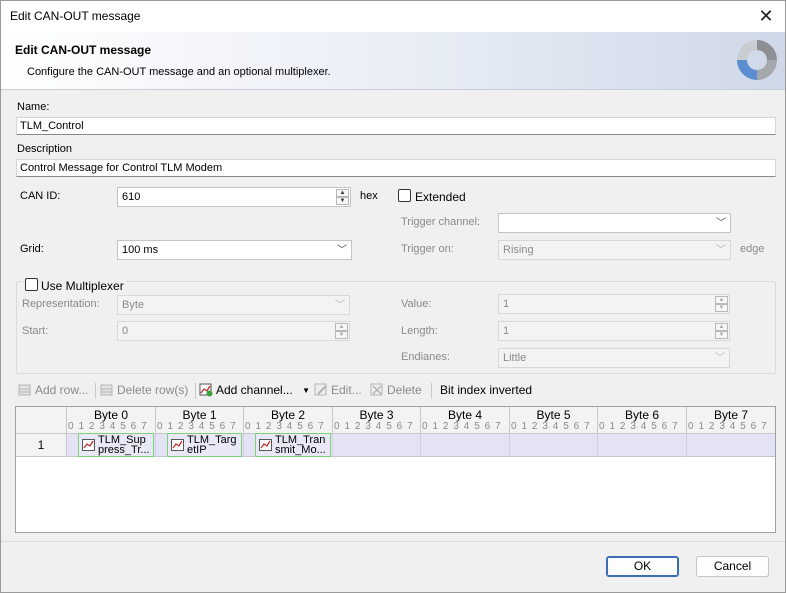 This screenshot has width=786, height=593. I want to click on start-label: Start:, so click(35, 331).